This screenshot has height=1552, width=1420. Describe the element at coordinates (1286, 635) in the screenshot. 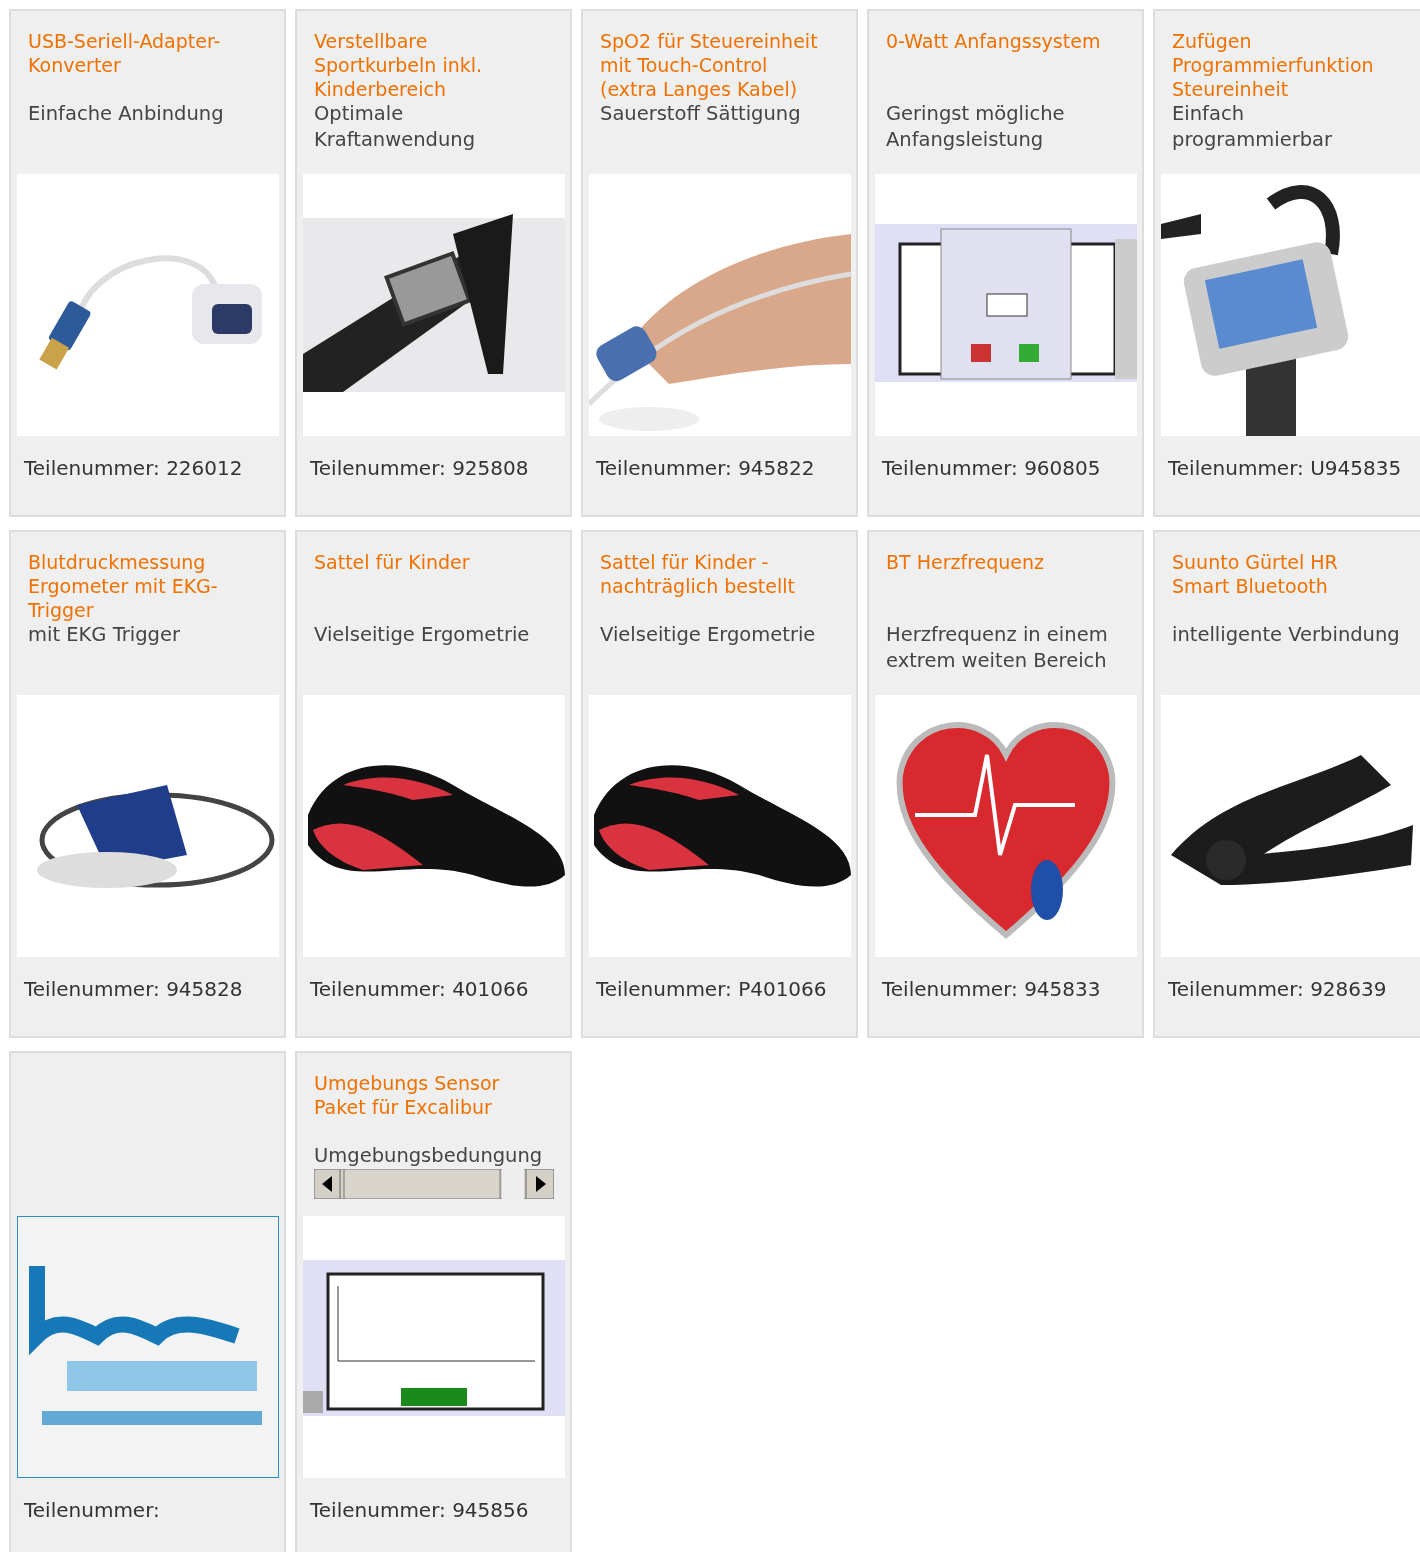

I see `product-description: intelligente Verbindung` at that location.